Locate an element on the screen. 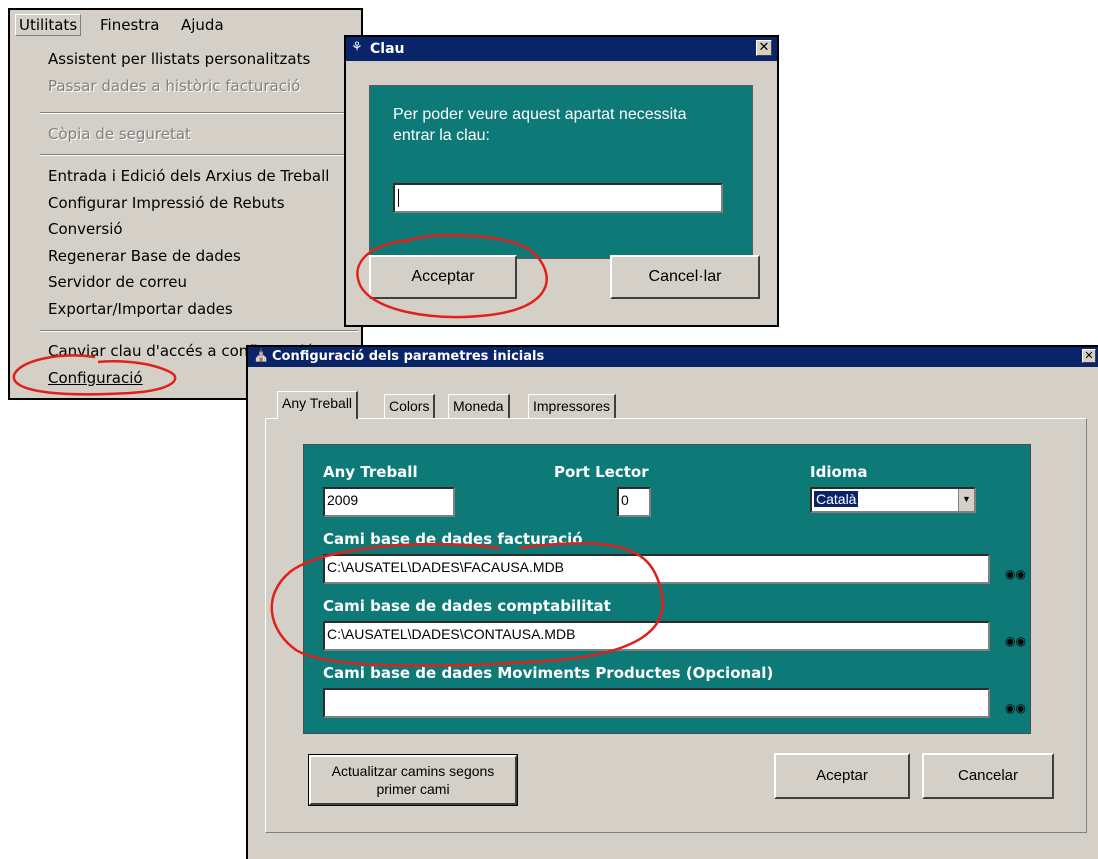 The height and width of the screenshot is (859, 1098). facturacio-path-value: C:\AUSATEL\DADES\FACAUSA.MDB is located at coordinates (446, 567).